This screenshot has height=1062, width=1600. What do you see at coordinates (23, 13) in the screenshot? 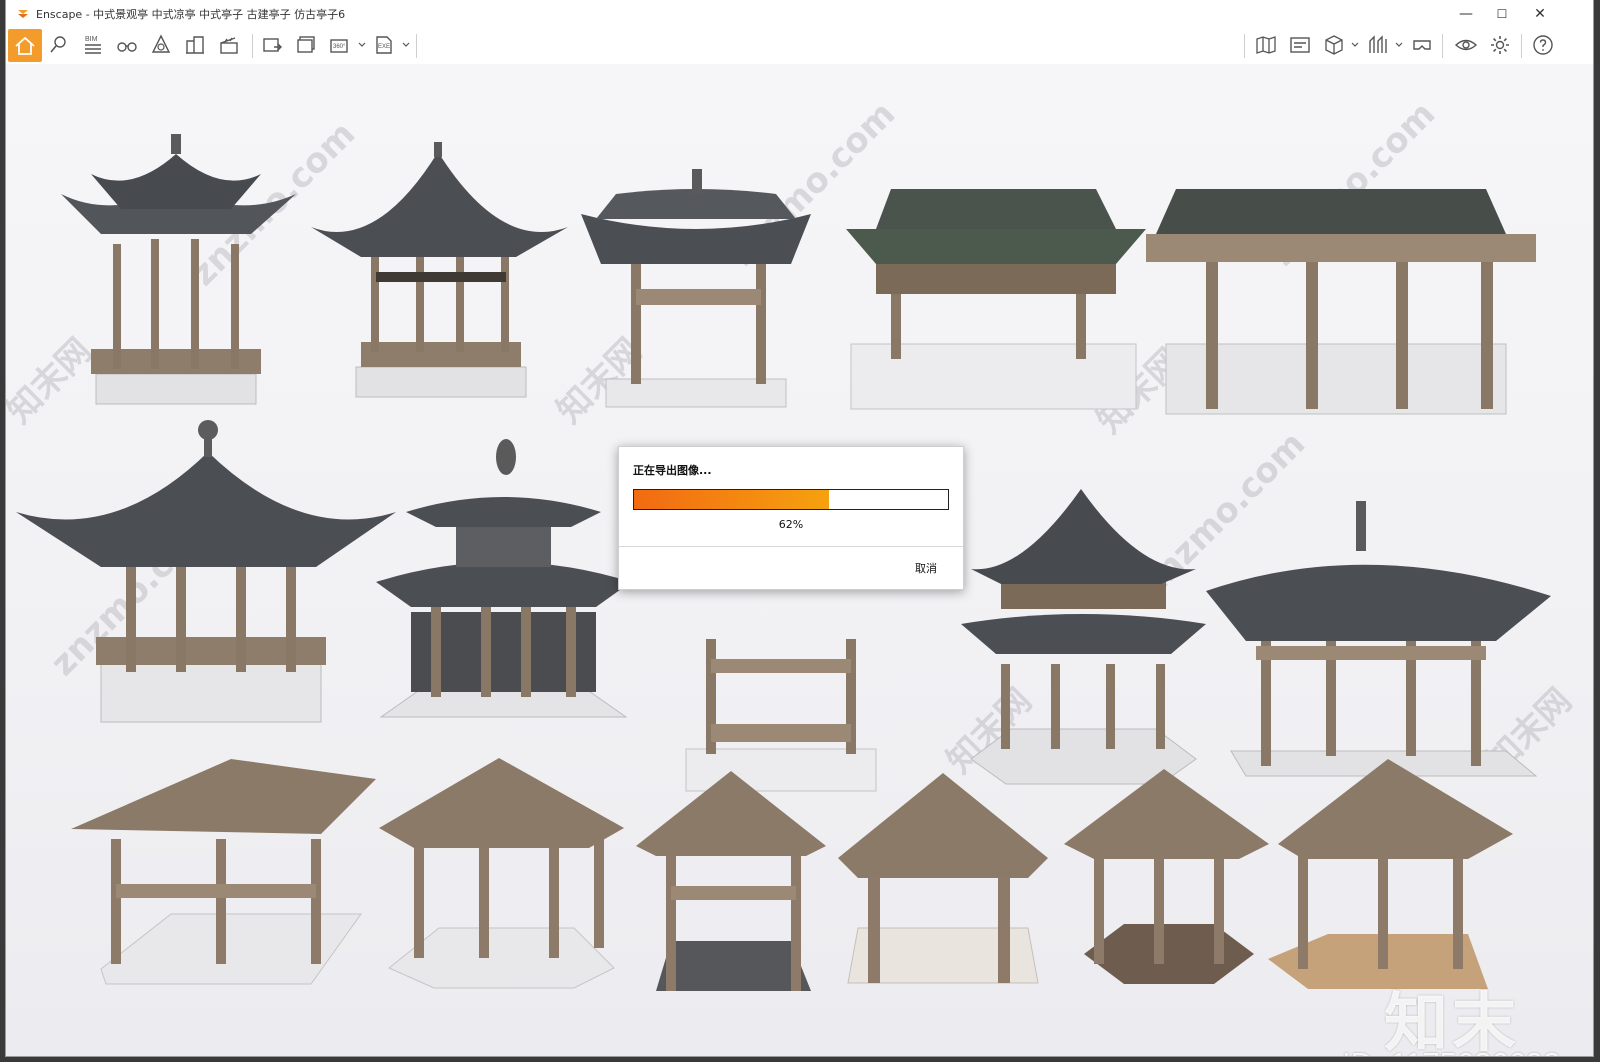
I see `enscape-logo-icon` at bounding box center [23, 13].